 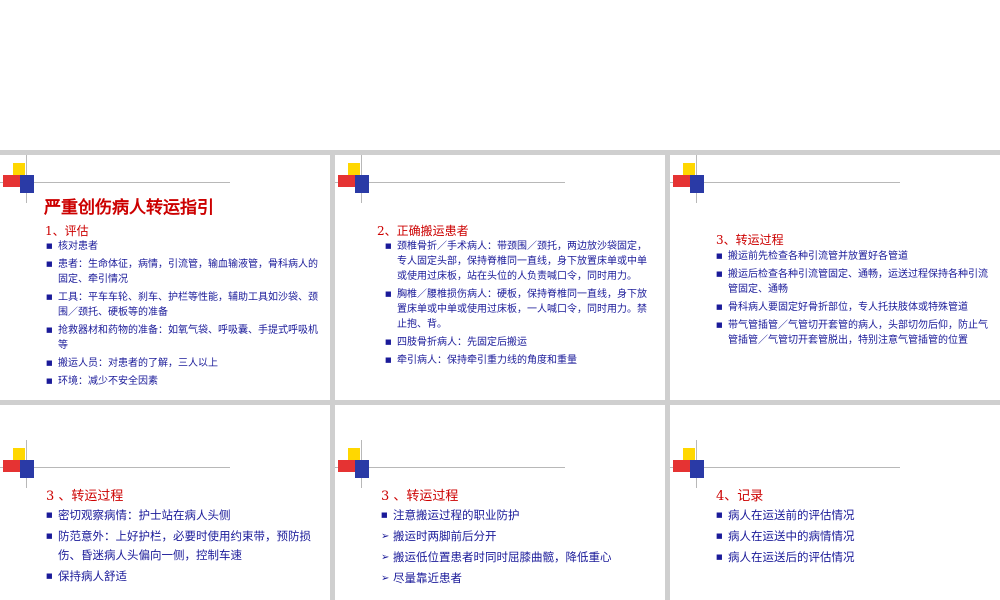 What do you see at coordinates (129, 208) in the screenshot?
I see `slide-title: 严重创伤病人转运指引` at bounding box center [129, 208].